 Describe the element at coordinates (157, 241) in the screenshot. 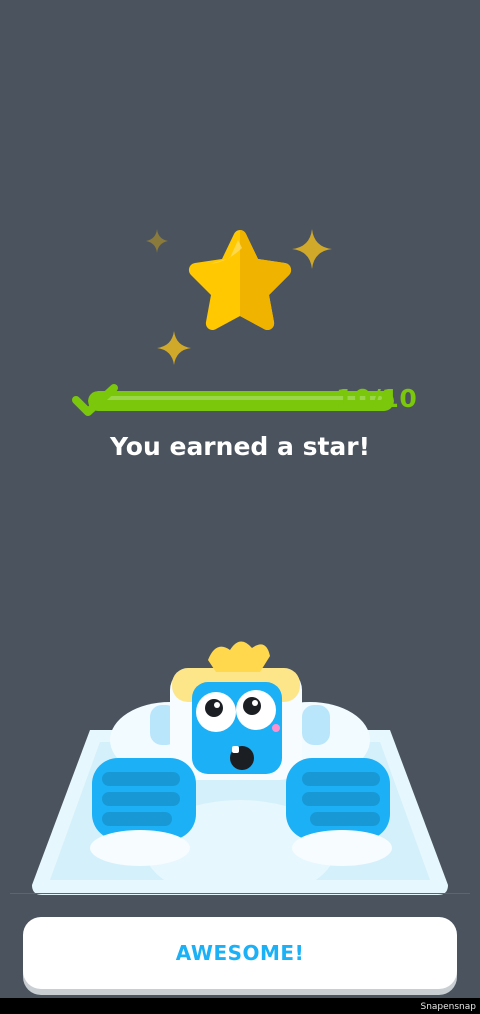

I see `sparkle-icon` at that location.